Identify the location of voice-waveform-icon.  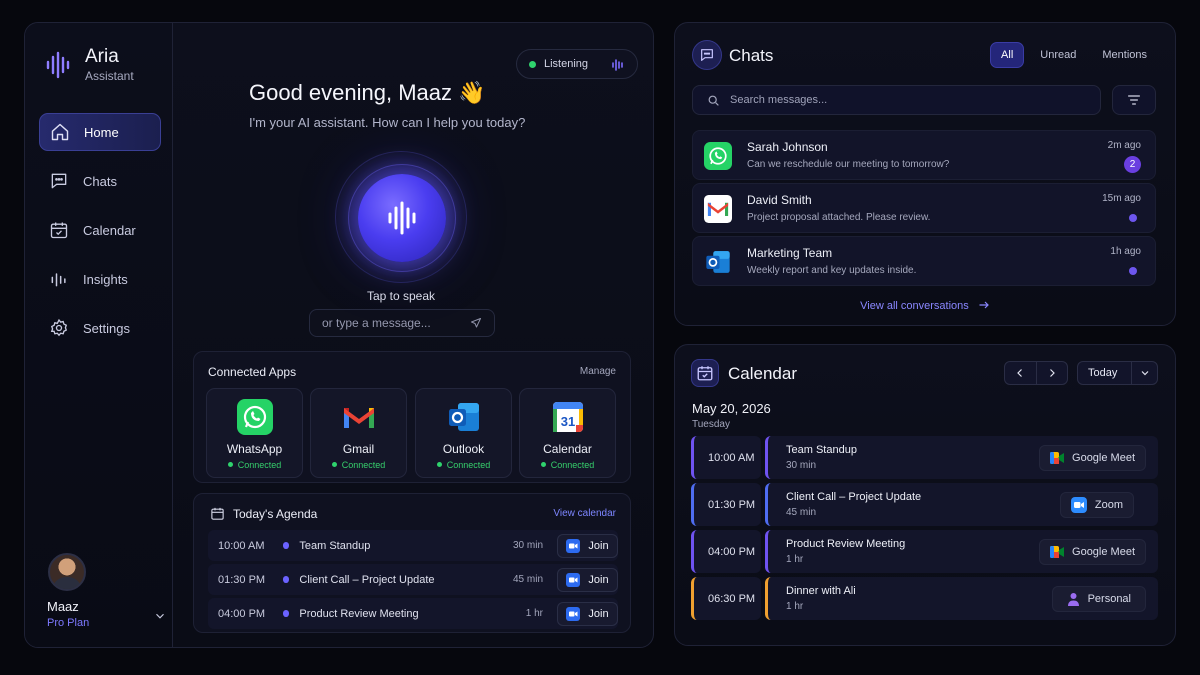
(402, 218).